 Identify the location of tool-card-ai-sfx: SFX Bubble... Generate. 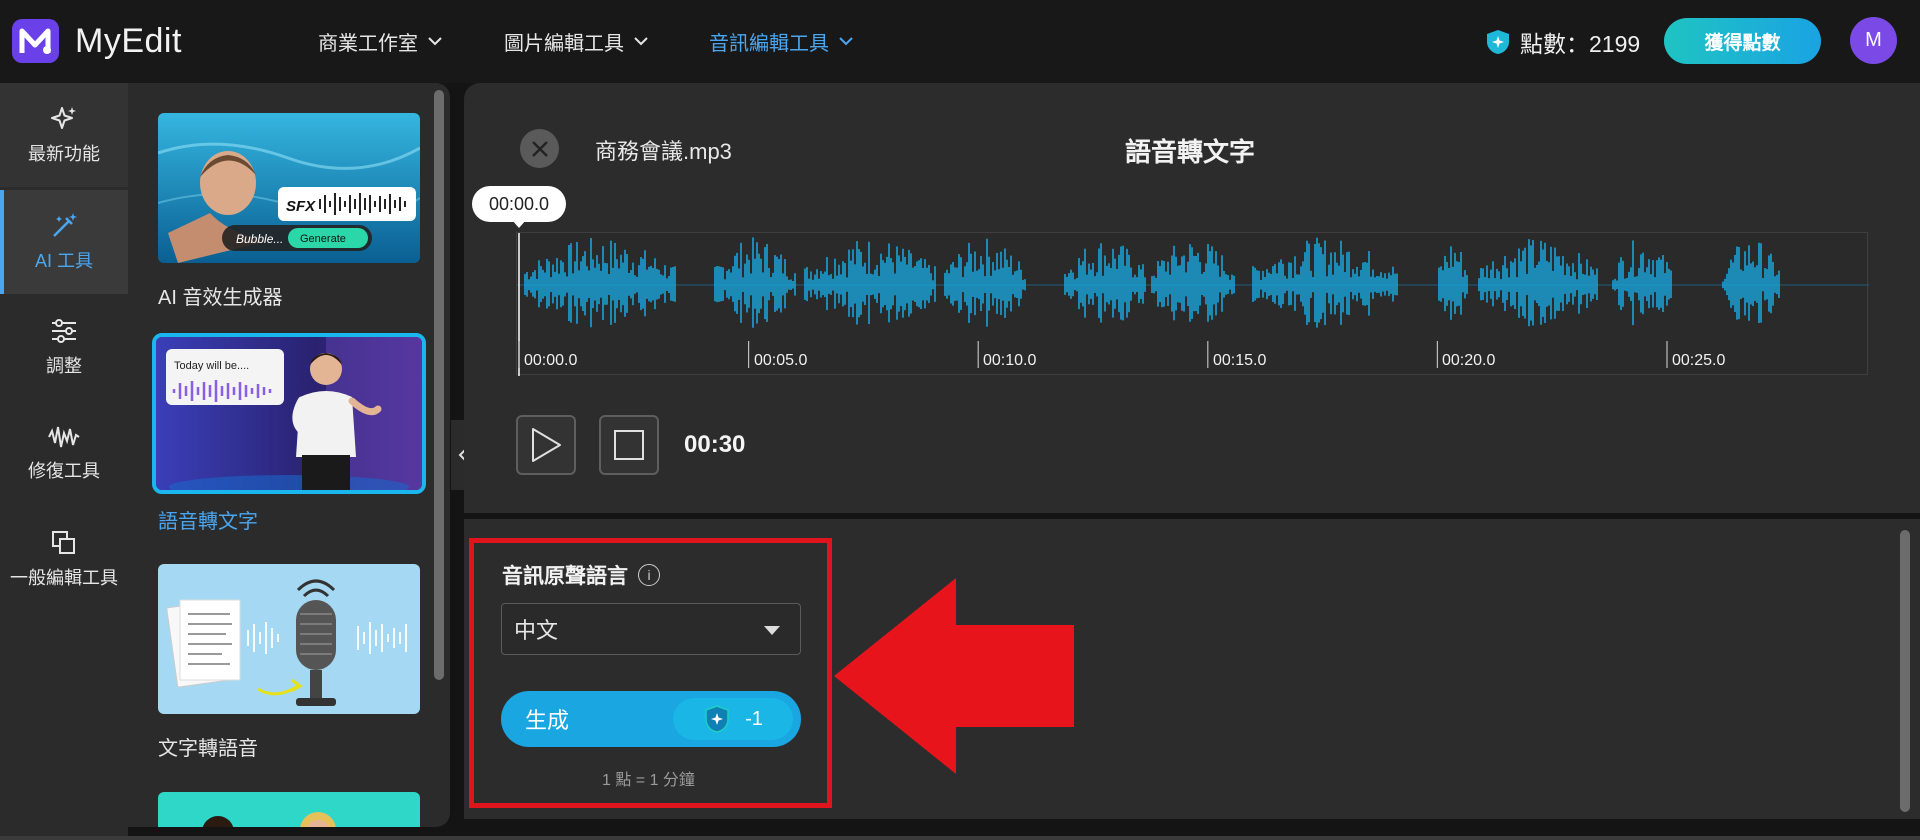
(289, 188).